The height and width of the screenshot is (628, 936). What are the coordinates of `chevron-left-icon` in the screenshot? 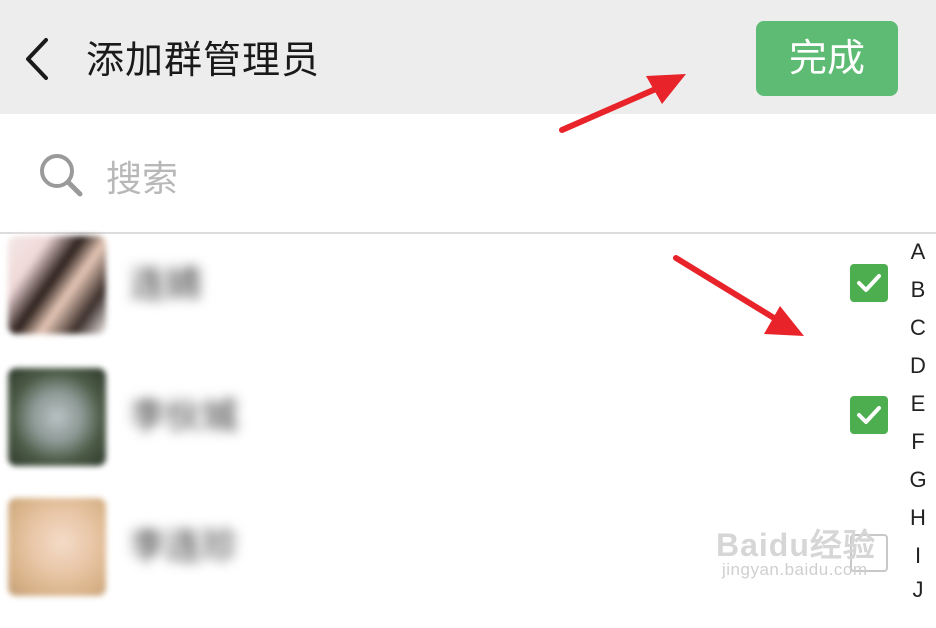 It's located at (37, 59).